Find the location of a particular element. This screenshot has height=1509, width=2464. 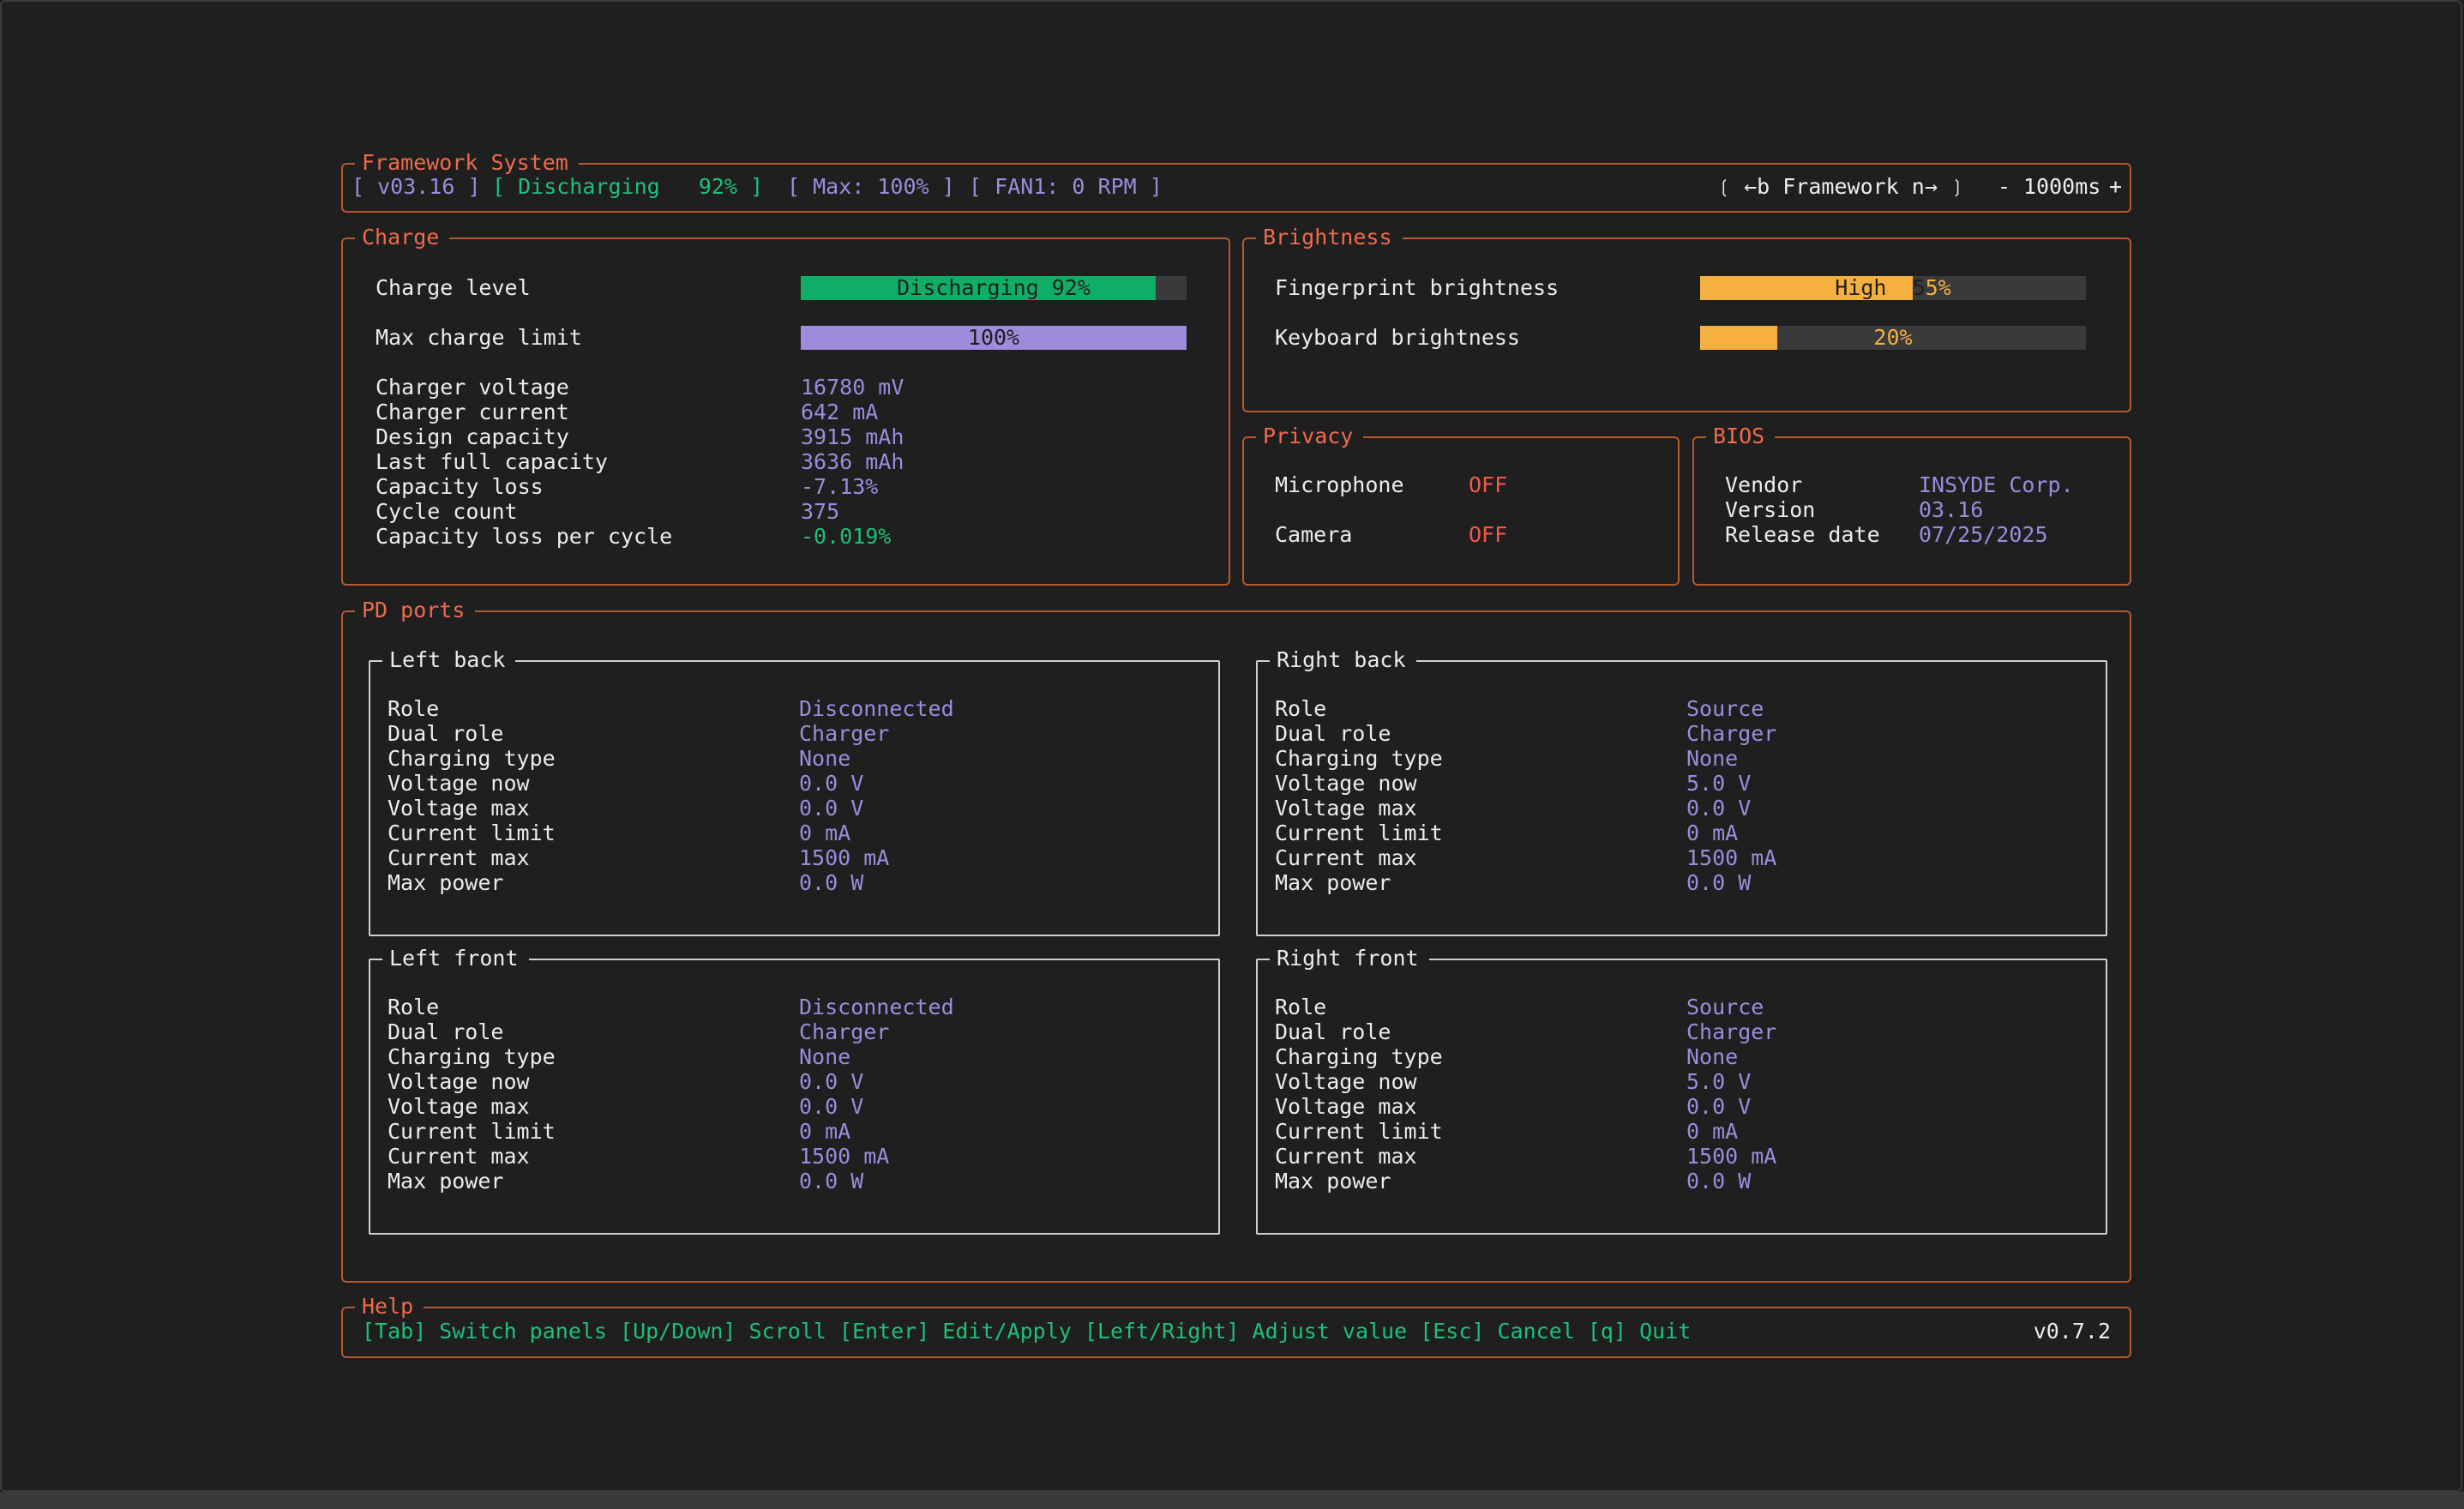

charge-stat-value: -0.019% is located at coordinates (846, 536).